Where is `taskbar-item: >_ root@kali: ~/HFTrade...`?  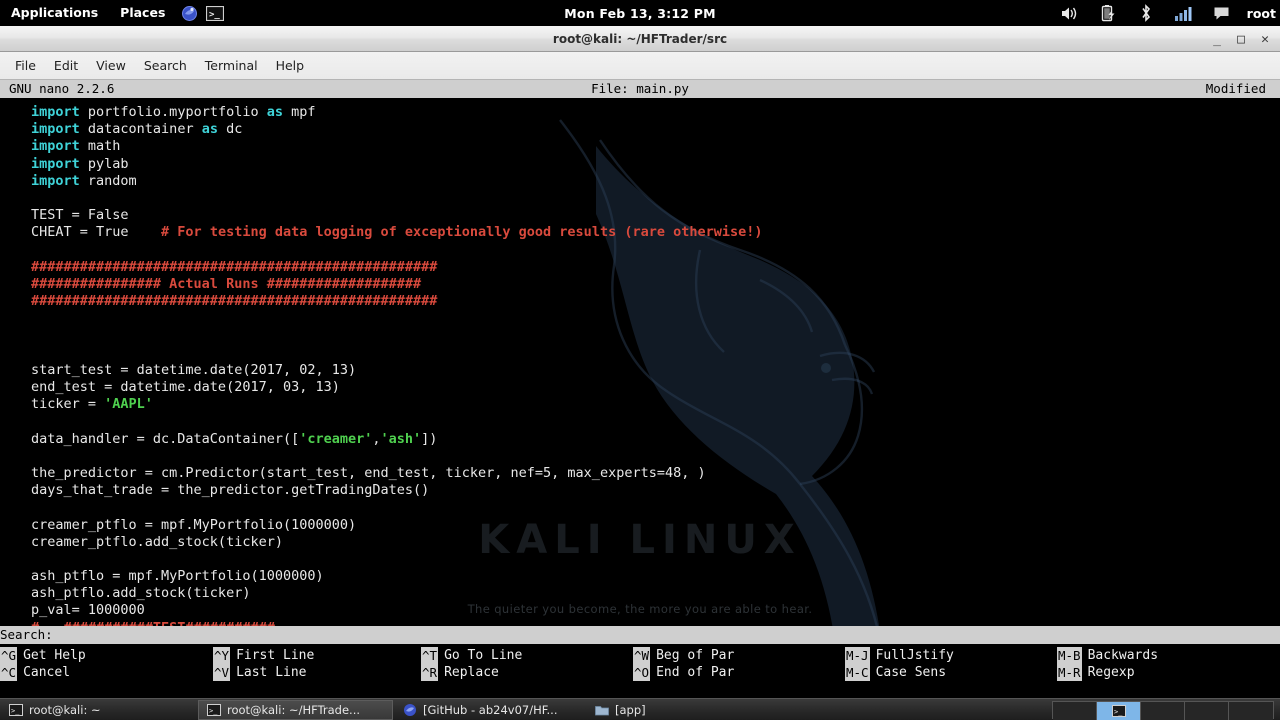
taskbar-item: >_ root@kali: ~/HFTrade... is located at coordinates (295, 709).